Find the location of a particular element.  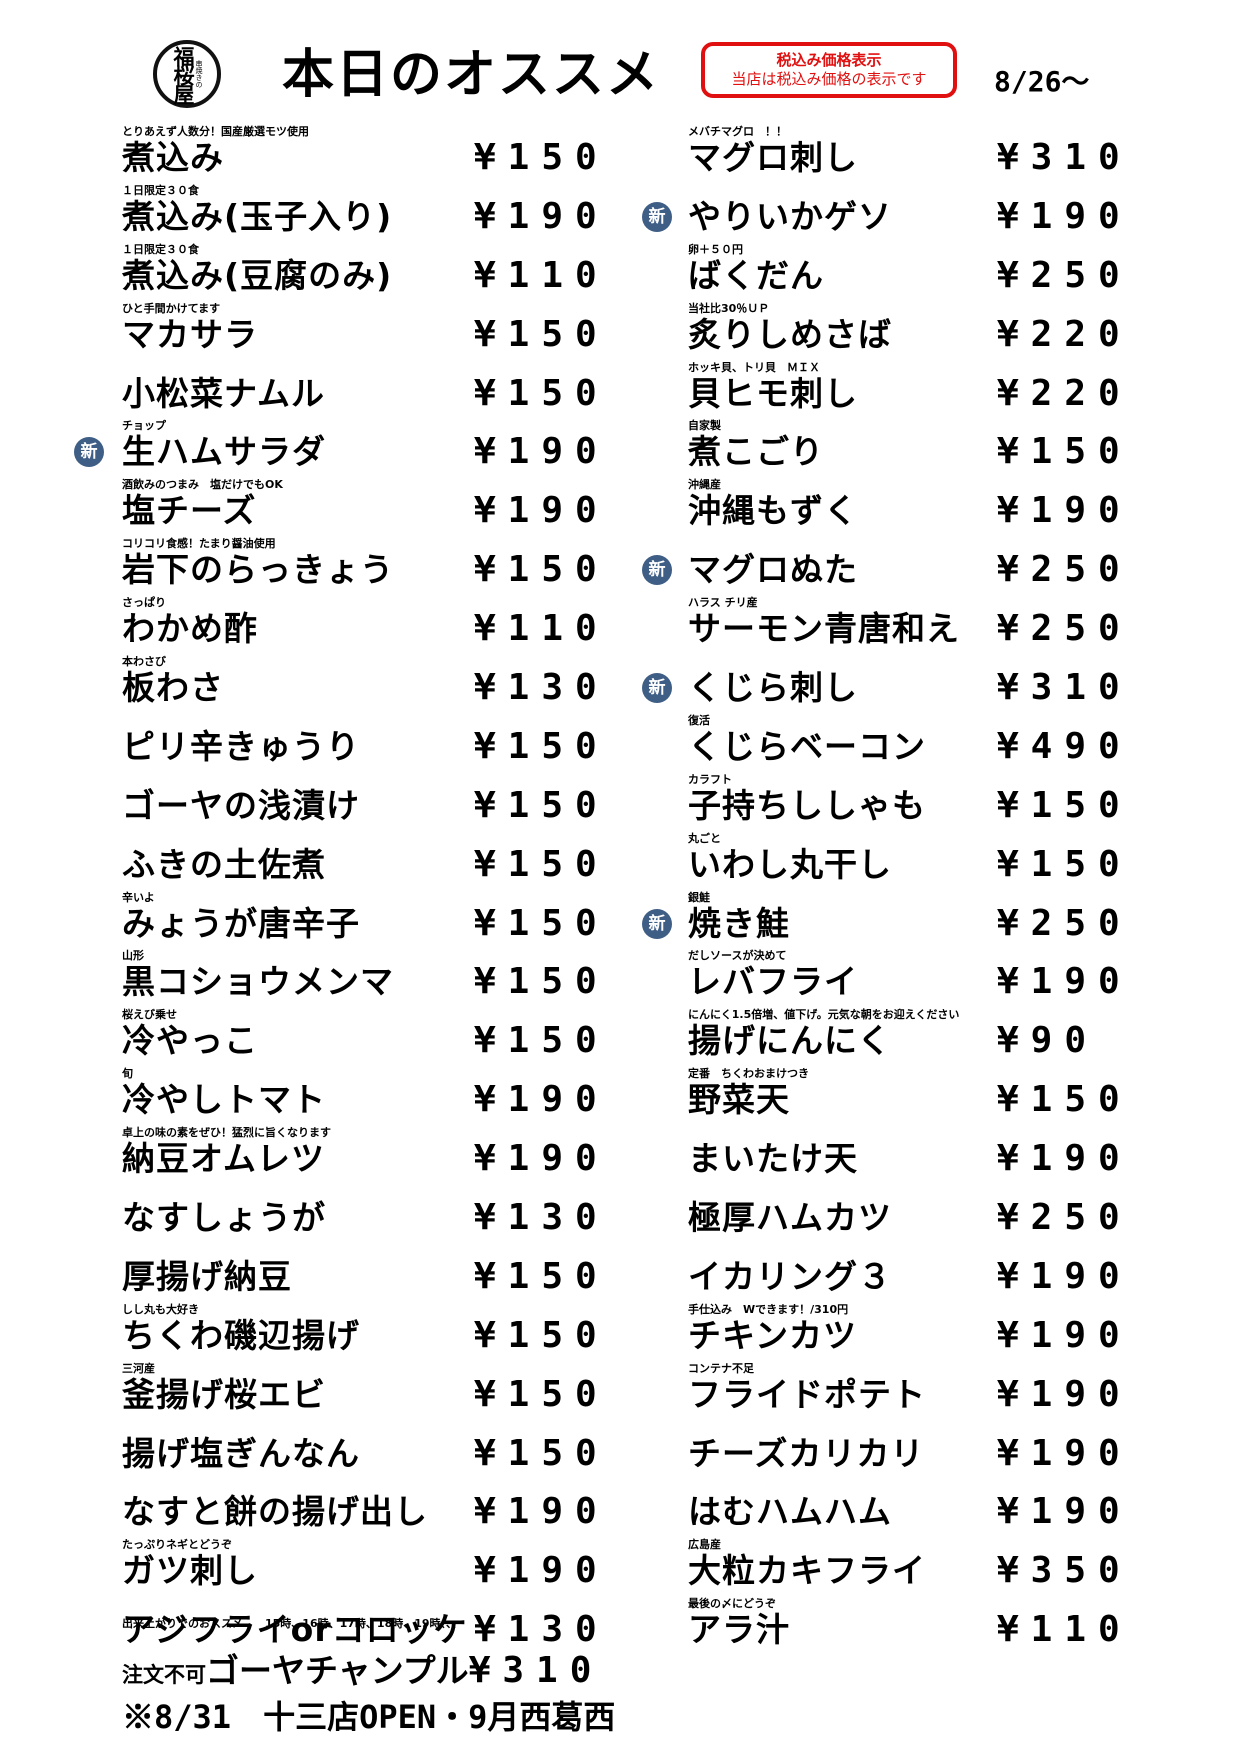

menu-item-note: 手仕込み Wできます！/310円 is located at coordinates (768, 1309).